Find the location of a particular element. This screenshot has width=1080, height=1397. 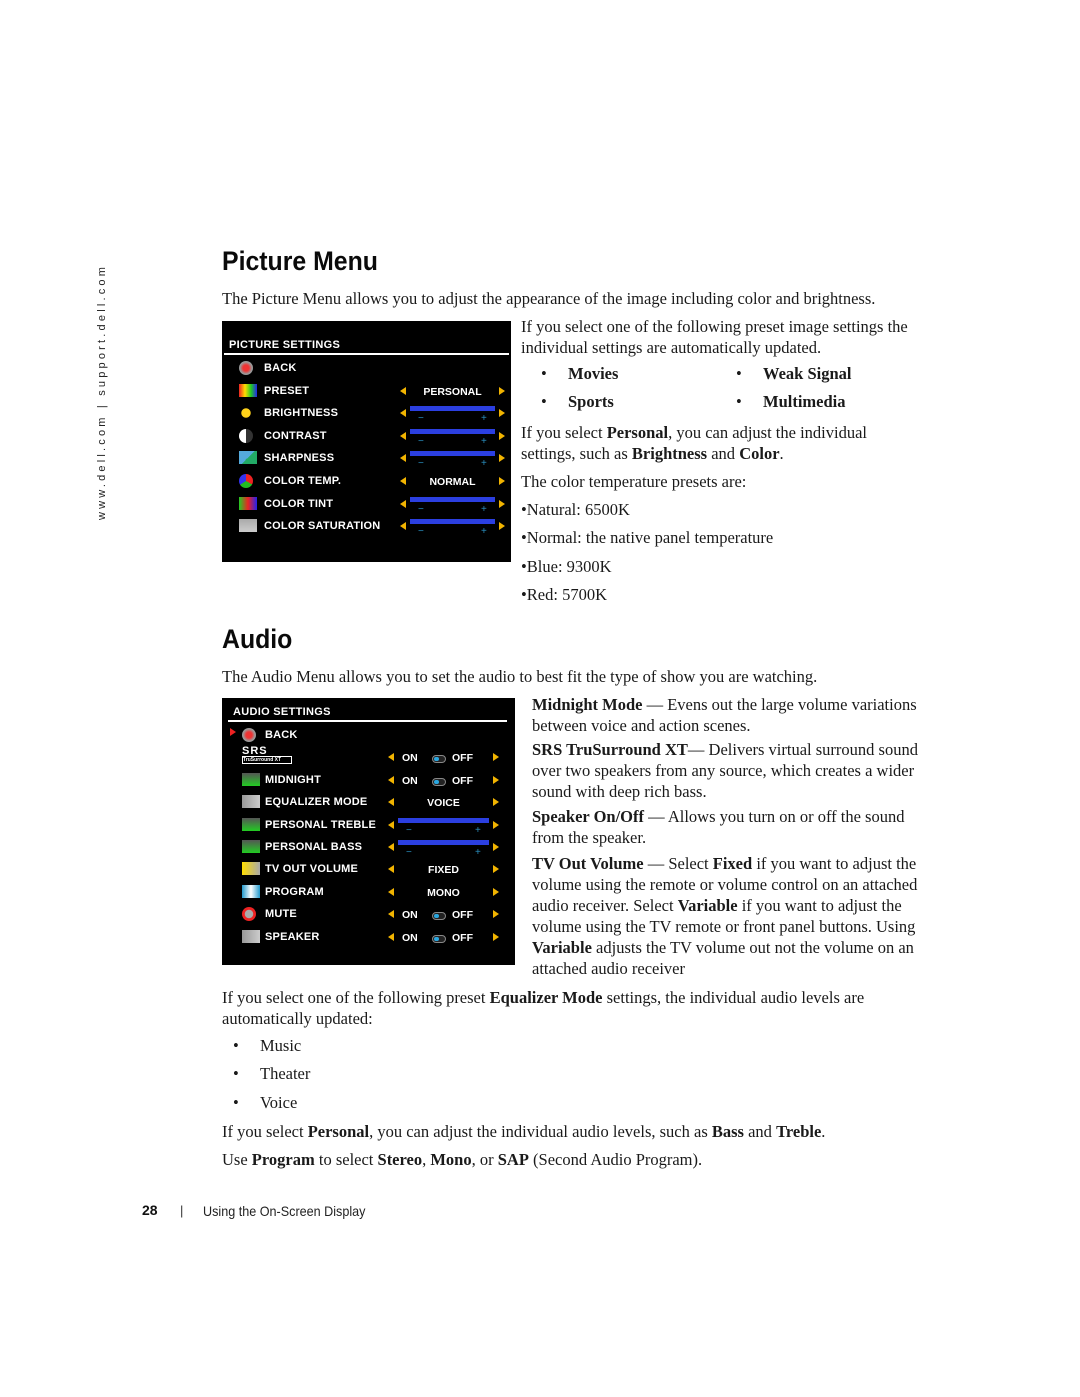

osd-row-preset: PRESET PERSONAL is located at coordinates (366, 392).